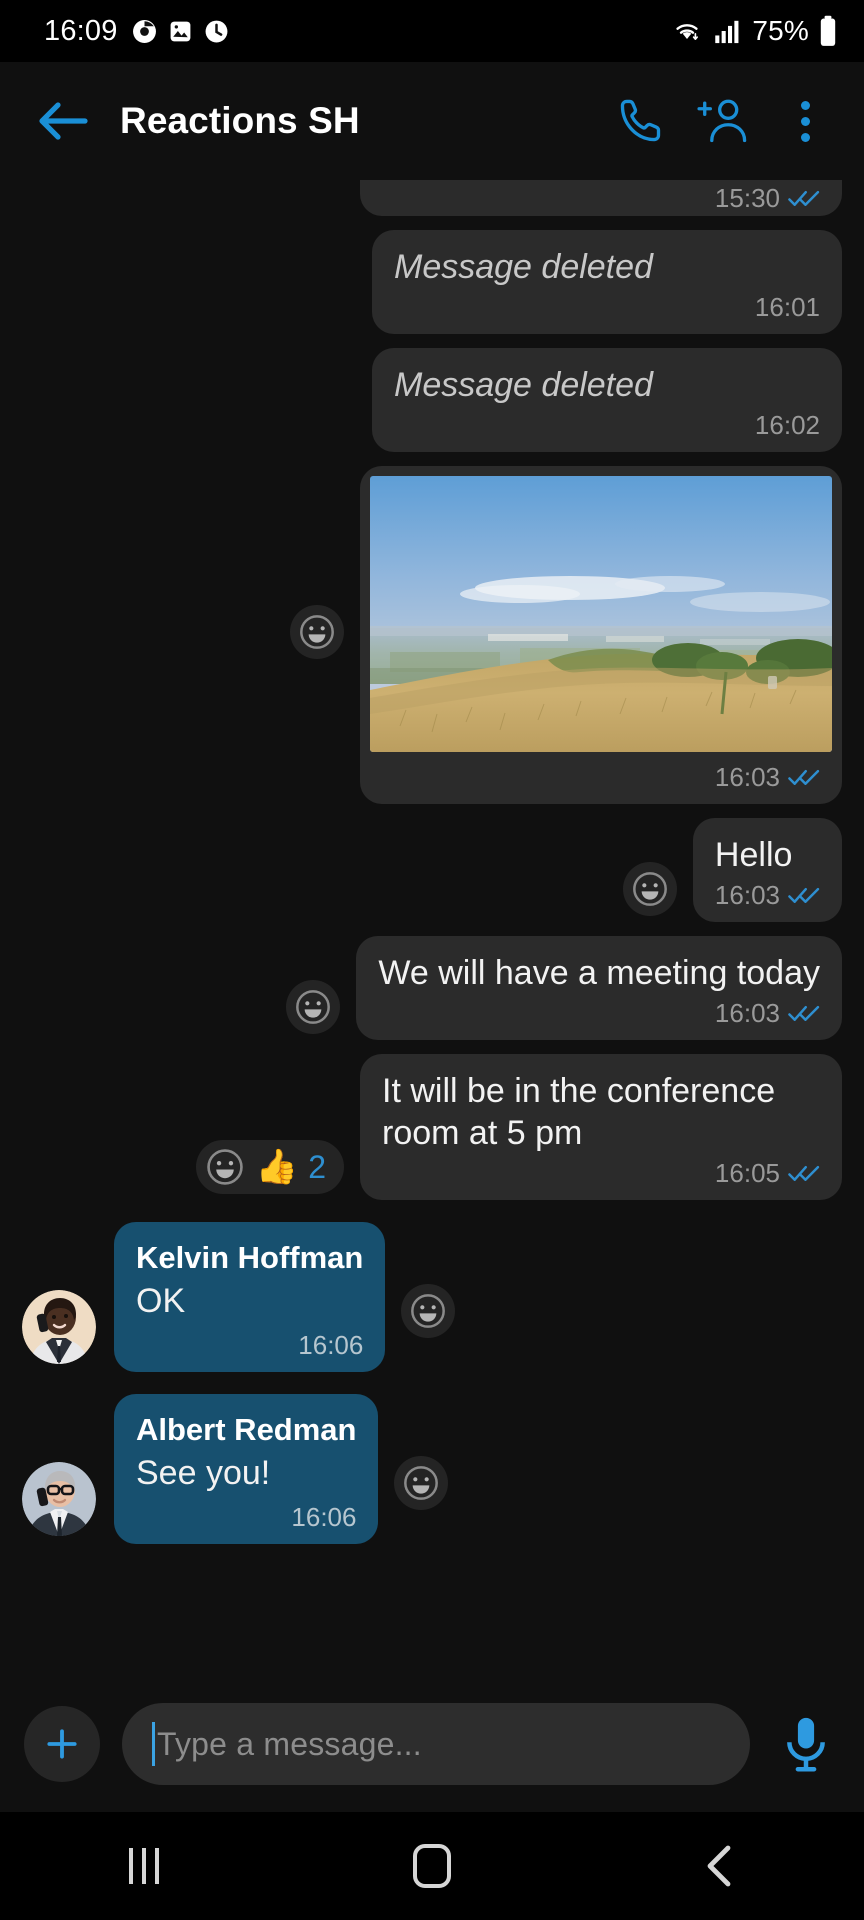 This screenshot has width=864, height=1920. Describe the element at coordinates (432, 31) in the screenshot. I see `status-bar: 16:09 75%` at that location.